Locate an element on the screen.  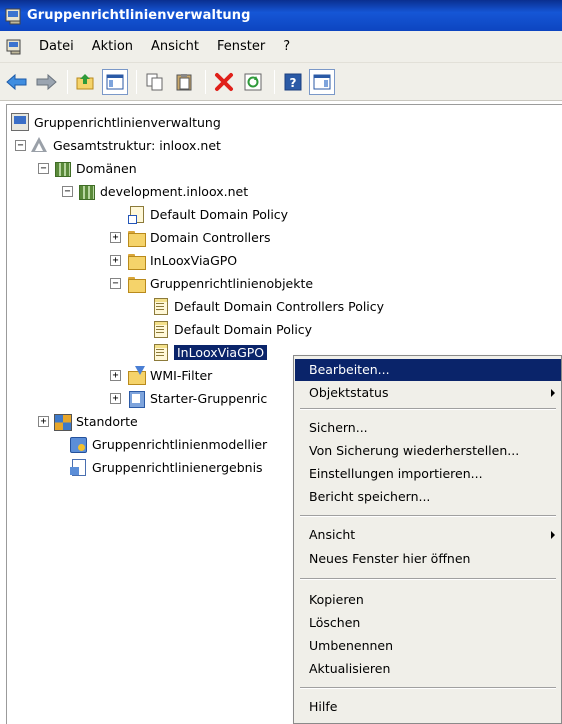
tree-node-gpo-default-dc-policy: Default Domain Controllers Policy is located at coordinates (267, 306).